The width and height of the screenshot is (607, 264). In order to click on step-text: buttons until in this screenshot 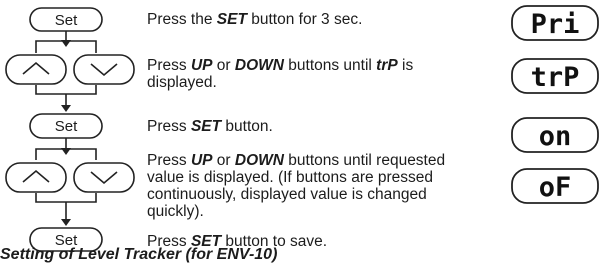, I will do `click(330, 65)`.